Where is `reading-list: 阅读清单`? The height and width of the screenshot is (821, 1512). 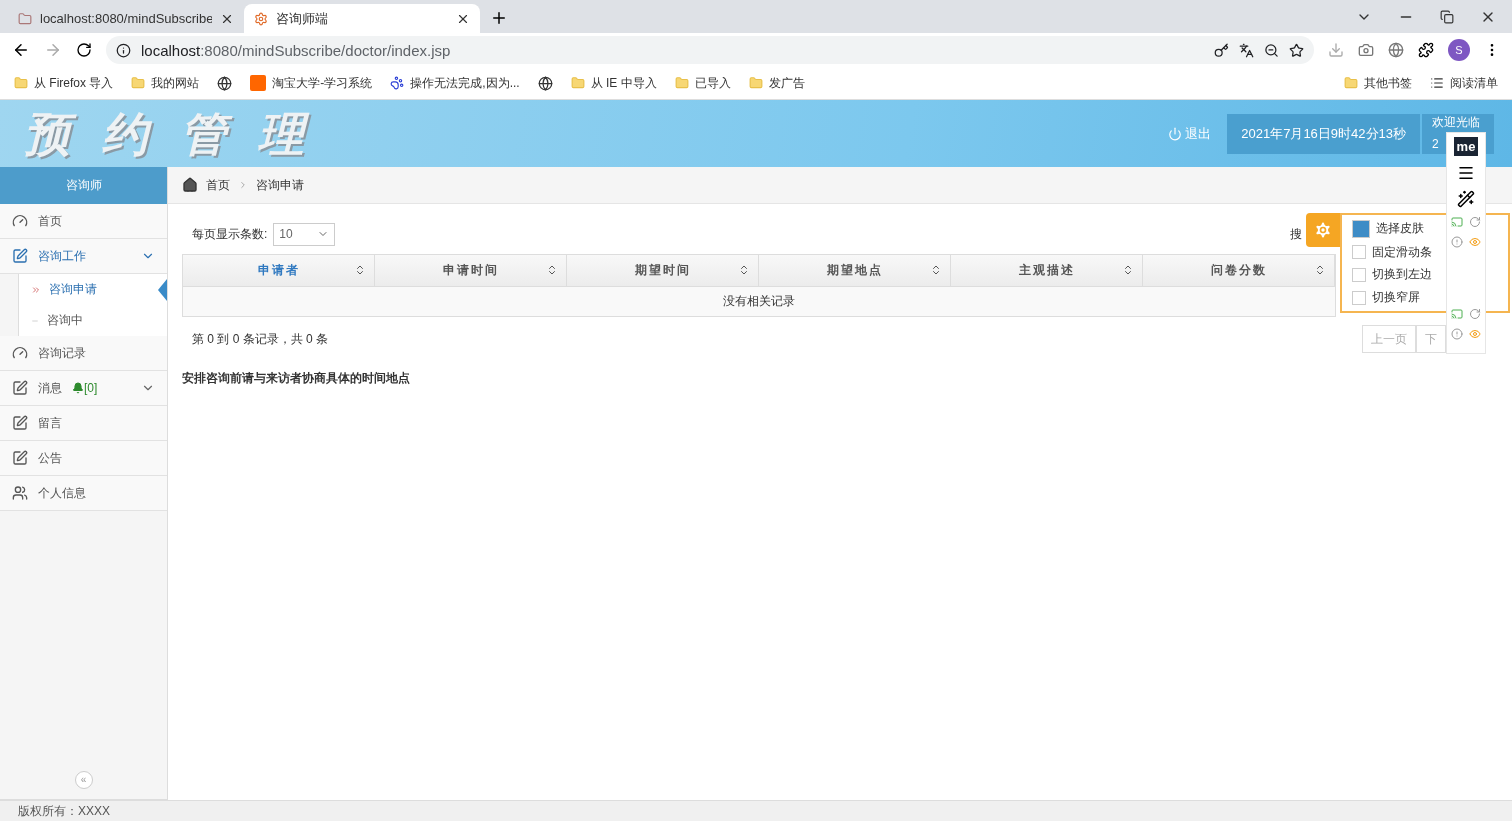 reading-list: 阅读清单 is located at coordinates (1464, 83).